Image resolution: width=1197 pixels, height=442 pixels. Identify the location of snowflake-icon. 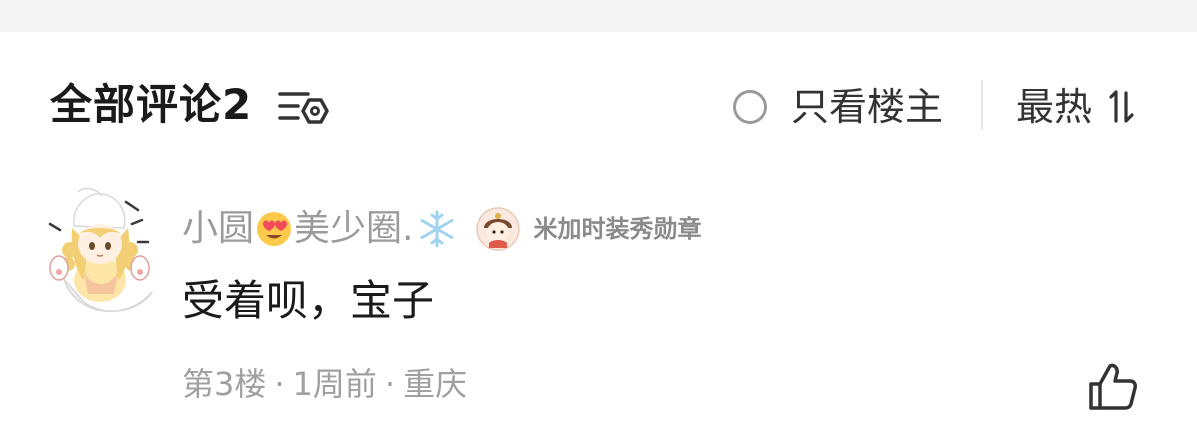
(437, 229).